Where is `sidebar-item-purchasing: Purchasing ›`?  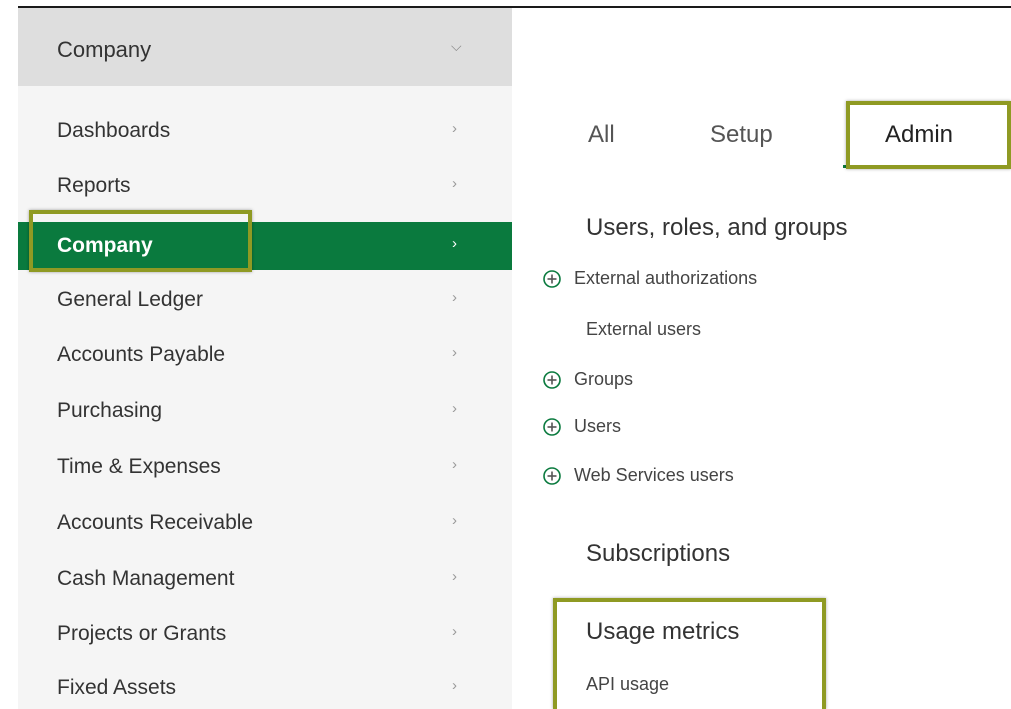 sidebar-item-purchasing: Purchasing › is located at coordinates (265, 411).